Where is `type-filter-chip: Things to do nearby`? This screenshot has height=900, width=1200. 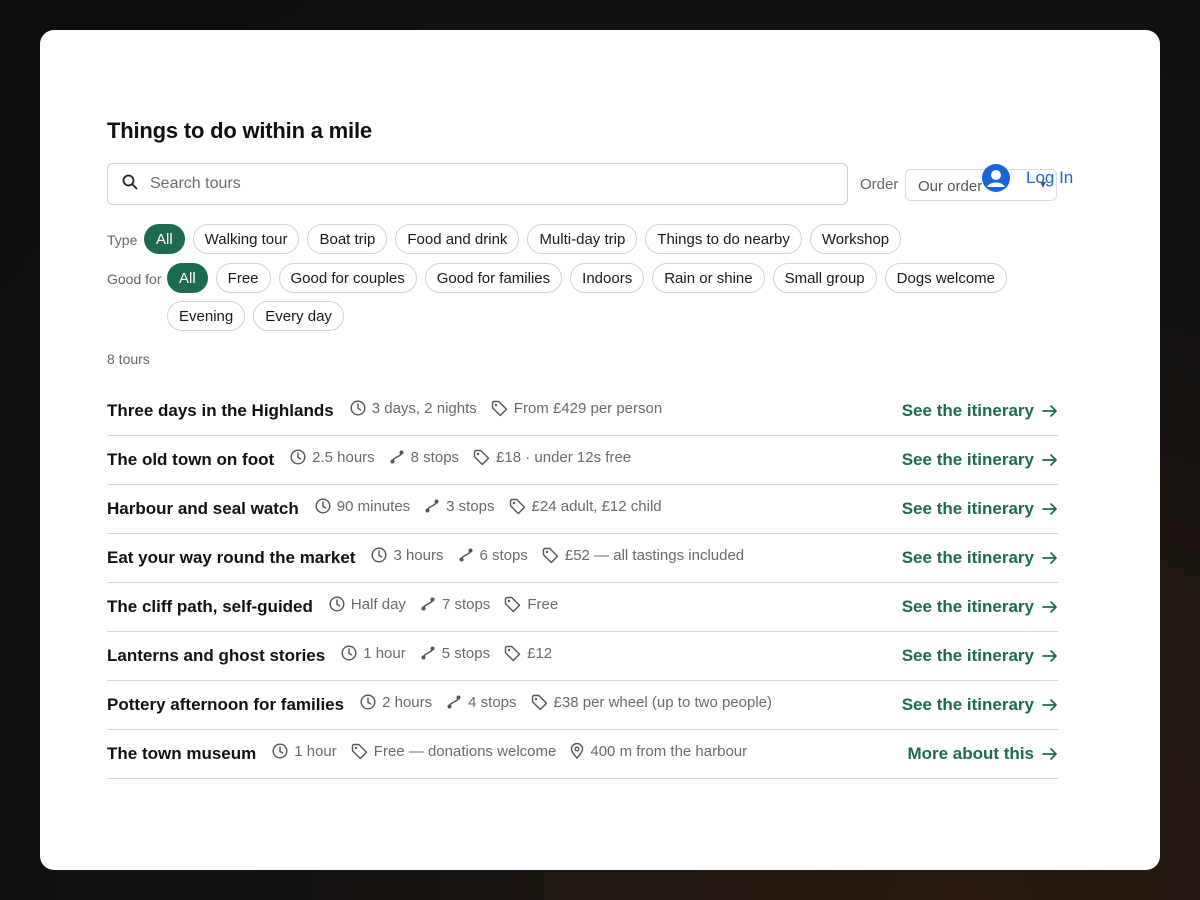 type-filter-chip: Things to do nearby is located at coordinates (723, 239).